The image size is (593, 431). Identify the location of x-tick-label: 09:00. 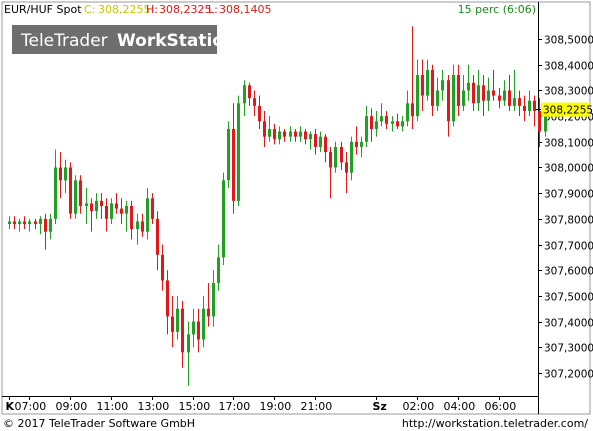
(72, 406).